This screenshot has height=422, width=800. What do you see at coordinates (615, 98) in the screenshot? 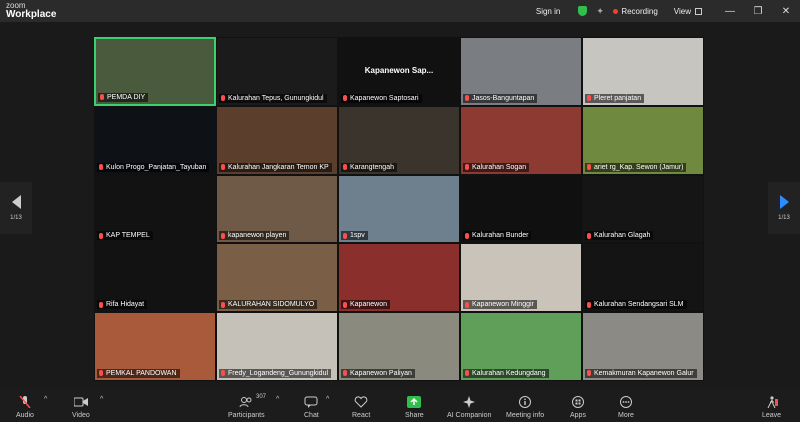
I see `participant-name-label: Pleret panjatan` at bounding box center [615, 98].